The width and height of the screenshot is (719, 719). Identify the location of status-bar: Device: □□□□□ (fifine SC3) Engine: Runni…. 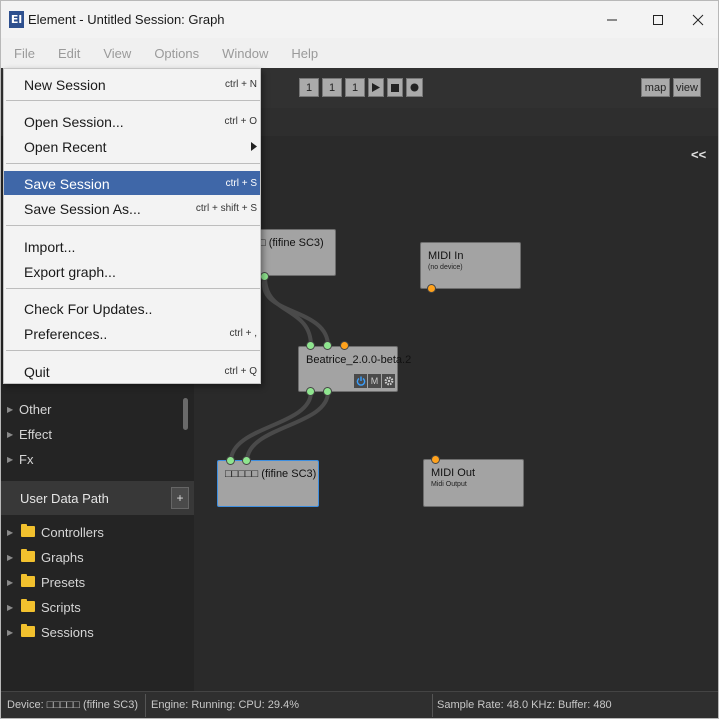
(359, 704).